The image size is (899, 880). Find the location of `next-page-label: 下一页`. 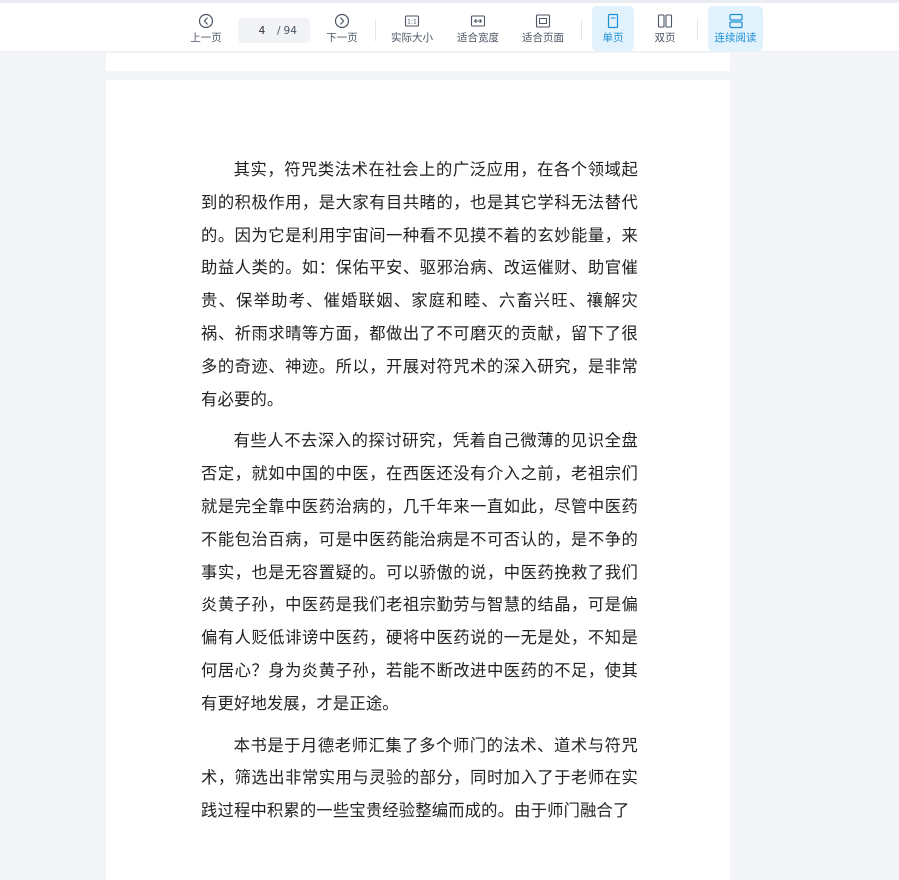

next-page-label: 下一页 is located at coordinates (342, 38).